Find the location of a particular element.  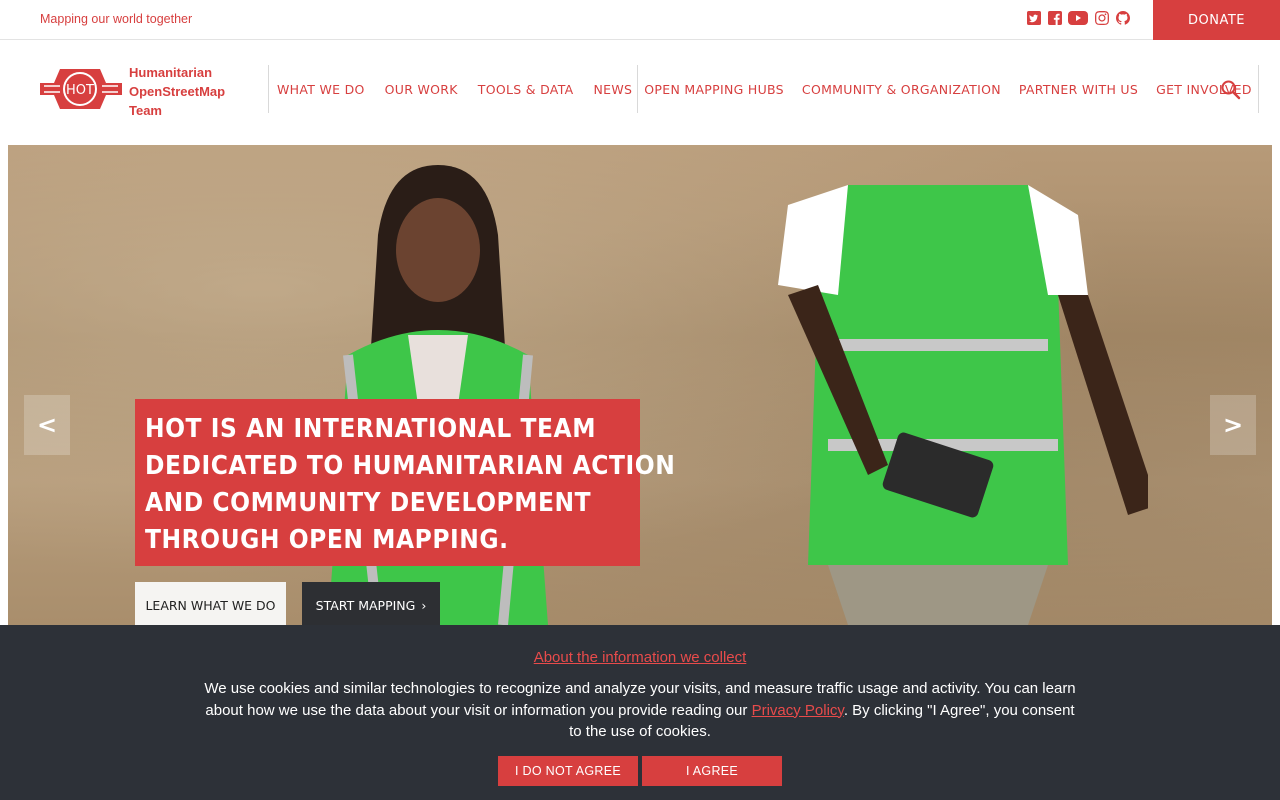

nav-community-organization: COMMUNITY & ORGANIZATION is located at coordinates (901, 89).